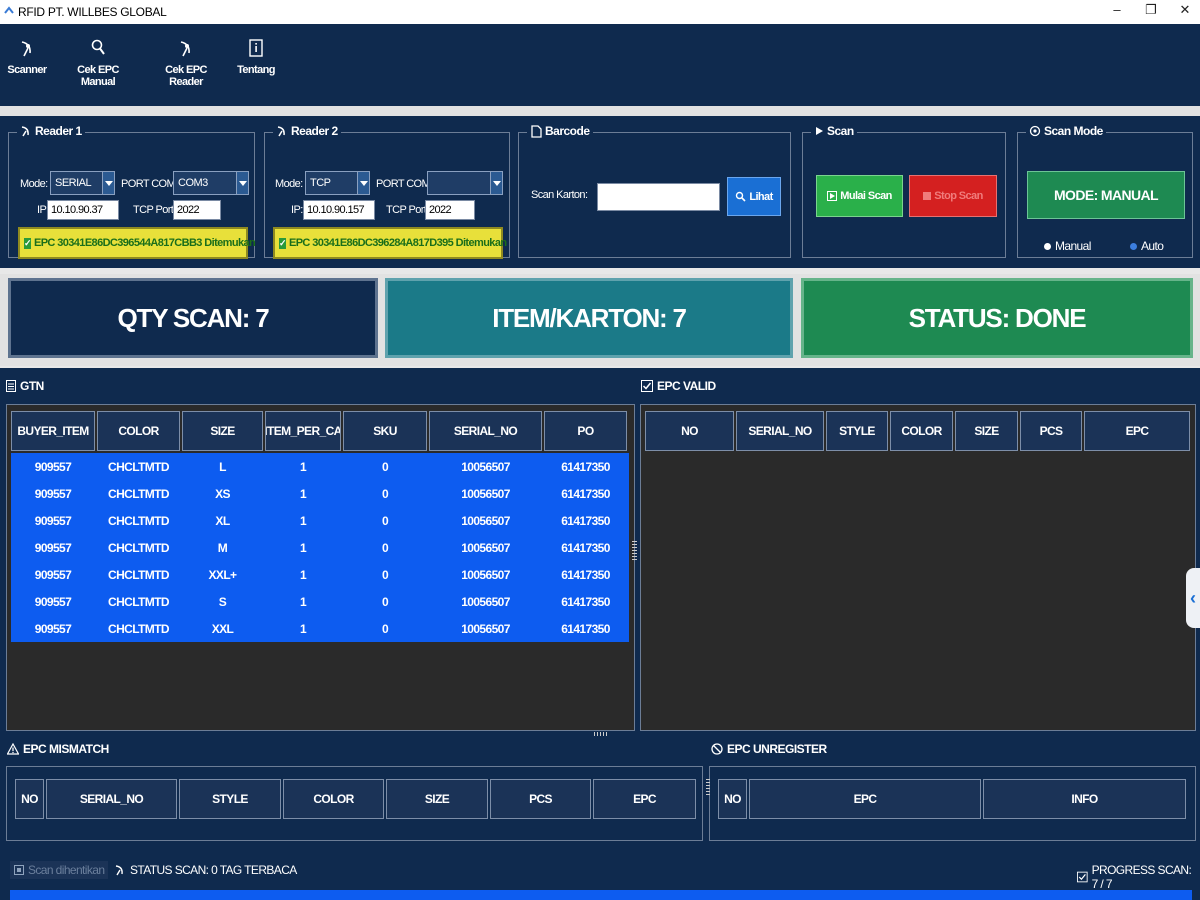 The width and height of the screenshot is (1200, 900). Describe the element at coordinates (560, 131) in the screenshot. I see `barcode-title: Barcode` at that location.